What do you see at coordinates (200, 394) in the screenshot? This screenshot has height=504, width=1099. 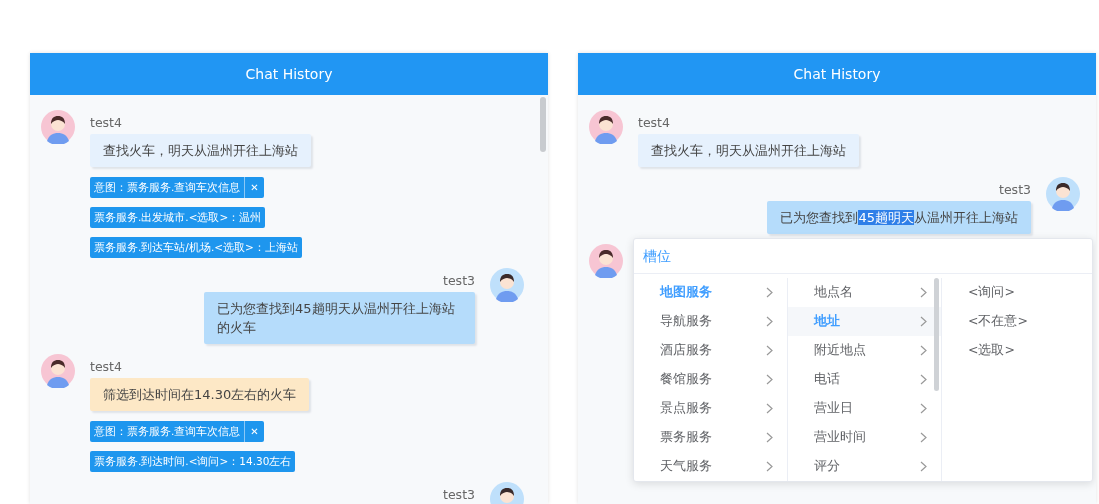 I see `message-bubble: 筛选到达时间在14.30左右的火车` at bounding box center [200, 394].